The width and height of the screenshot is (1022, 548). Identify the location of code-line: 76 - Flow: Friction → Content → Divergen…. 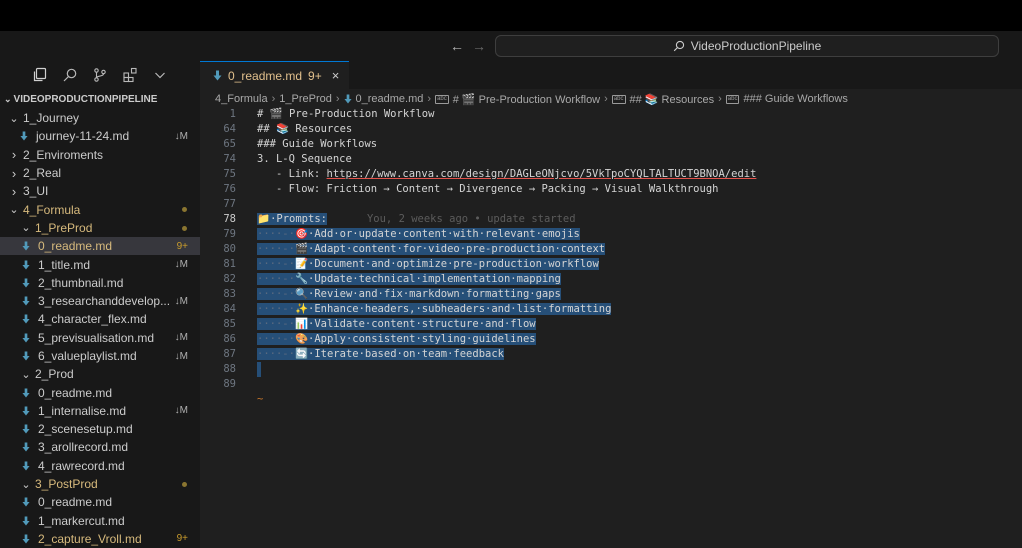
(611, 189).